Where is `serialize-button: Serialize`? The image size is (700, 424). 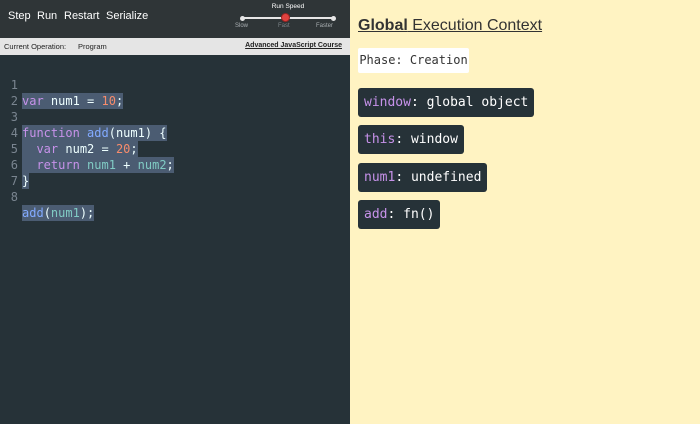
serialize-button: Serialize is located at coordinates (127, 16).